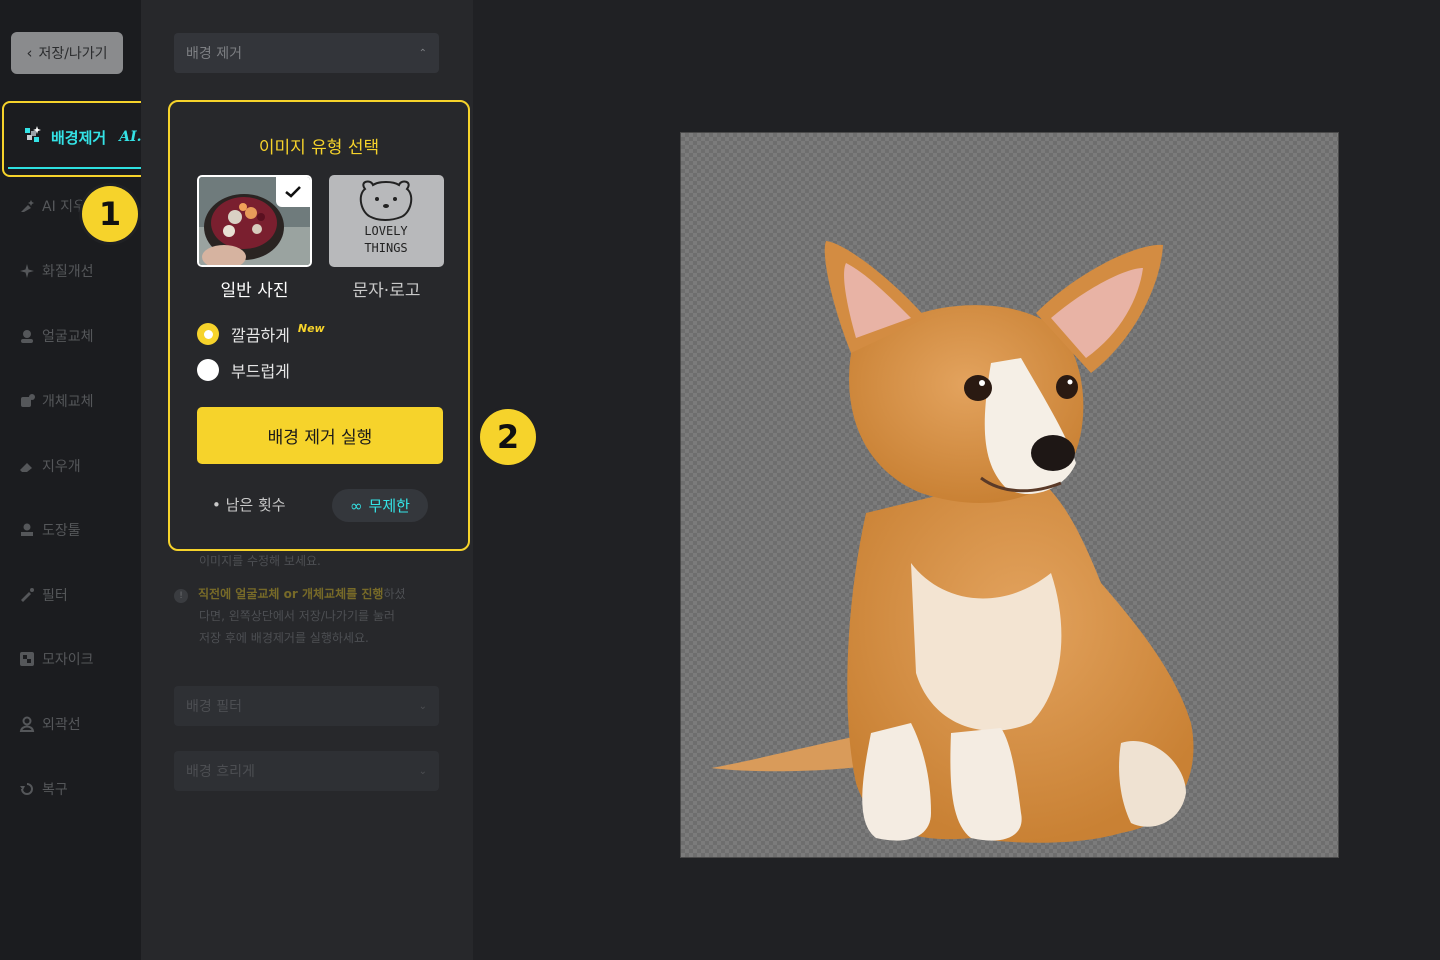 The height and width of the screenshot is (960, 1440). Describe the element at coordinates (260, 371) in the screenshot. I see `mode-label: 부드럽게` at that location.